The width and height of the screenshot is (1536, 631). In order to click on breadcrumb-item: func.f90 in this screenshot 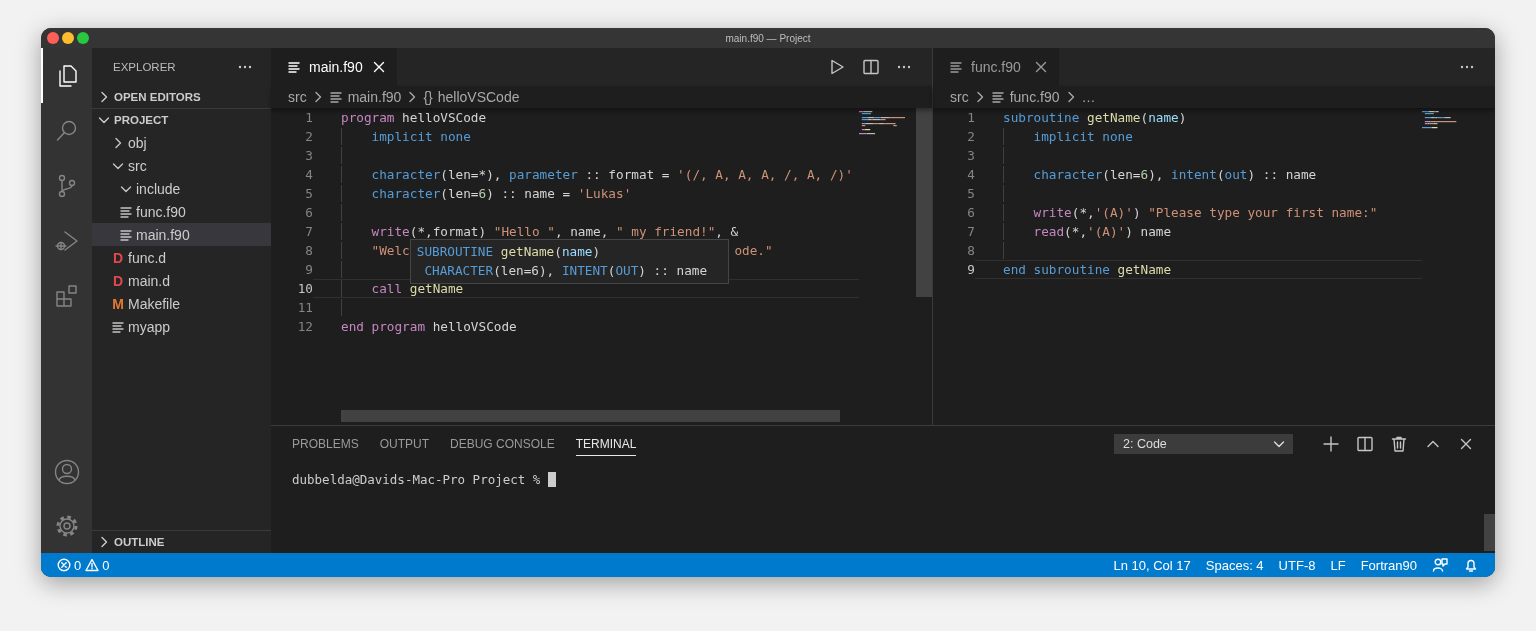, I will do `click(1025, 97)`.